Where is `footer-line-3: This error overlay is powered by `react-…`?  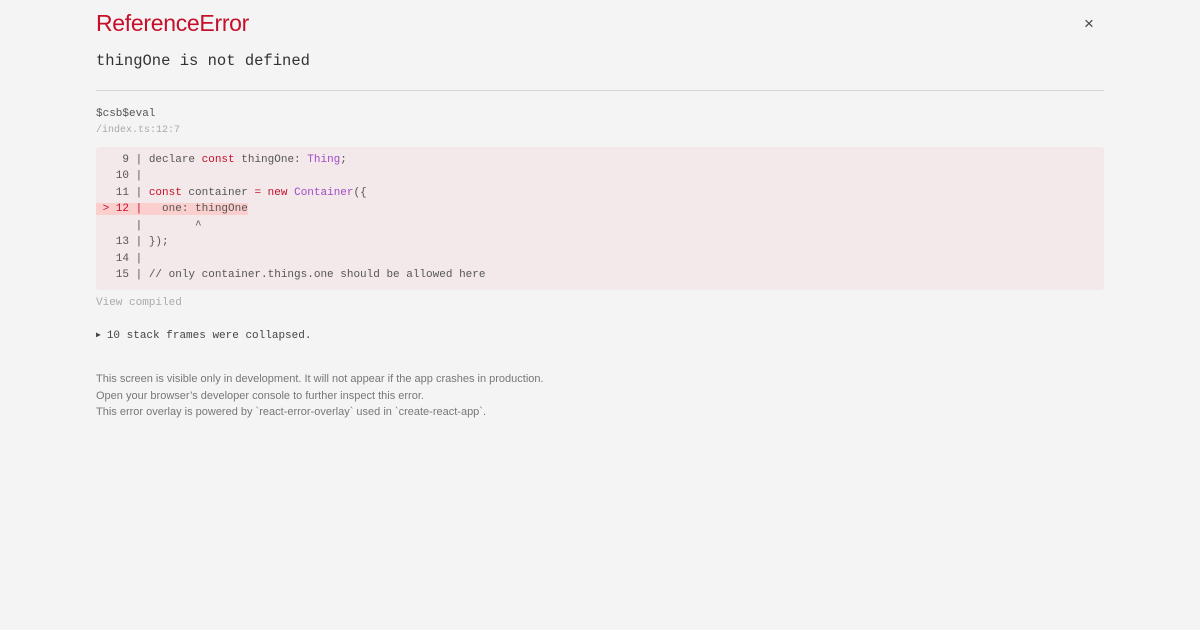 footer-line-3: This error overlay is powered by `react-… is located at coordinates (291, 412).